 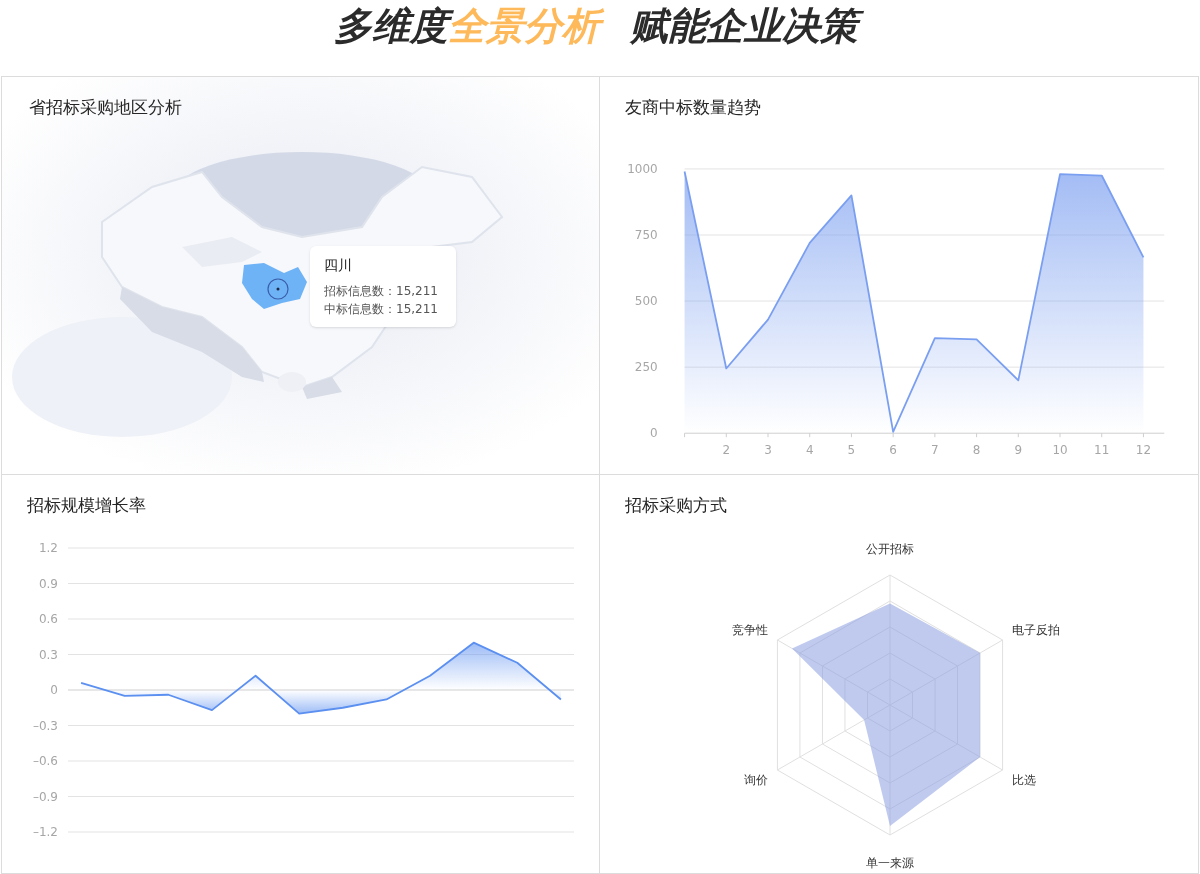 What do you see at coordinates (381, 309) in the screenshot?
I see `tooltip-line: 中标信息数：15,211` at bounding box center [381, 309].